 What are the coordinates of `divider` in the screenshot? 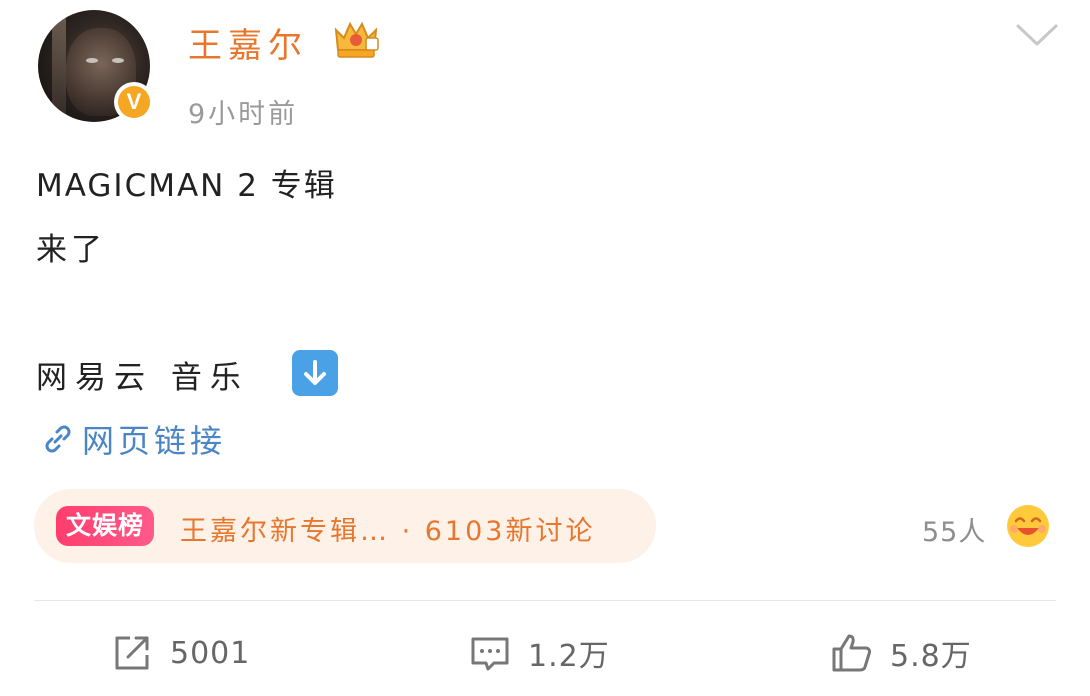 It's located at (545, 600).